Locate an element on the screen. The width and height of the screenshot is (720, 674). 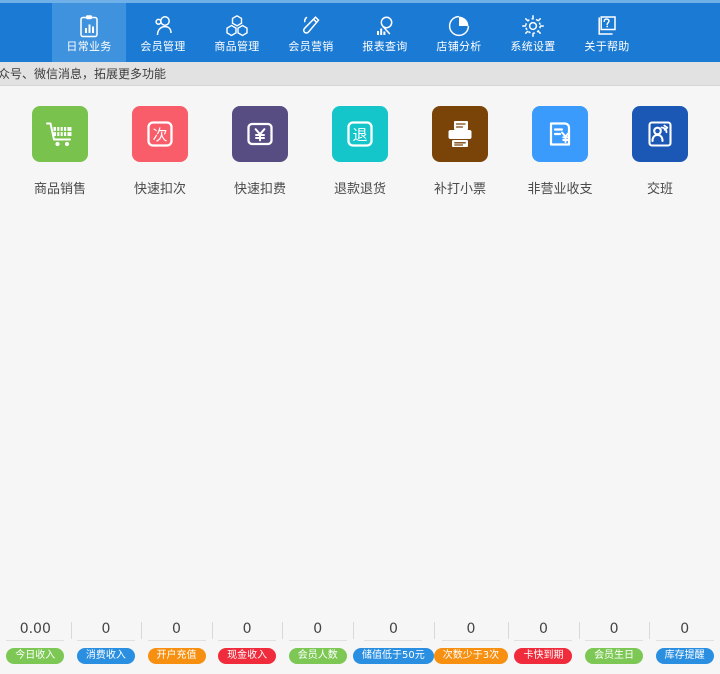
nav-item-report-query: 报表查询 is located at coordinates (385, 32).